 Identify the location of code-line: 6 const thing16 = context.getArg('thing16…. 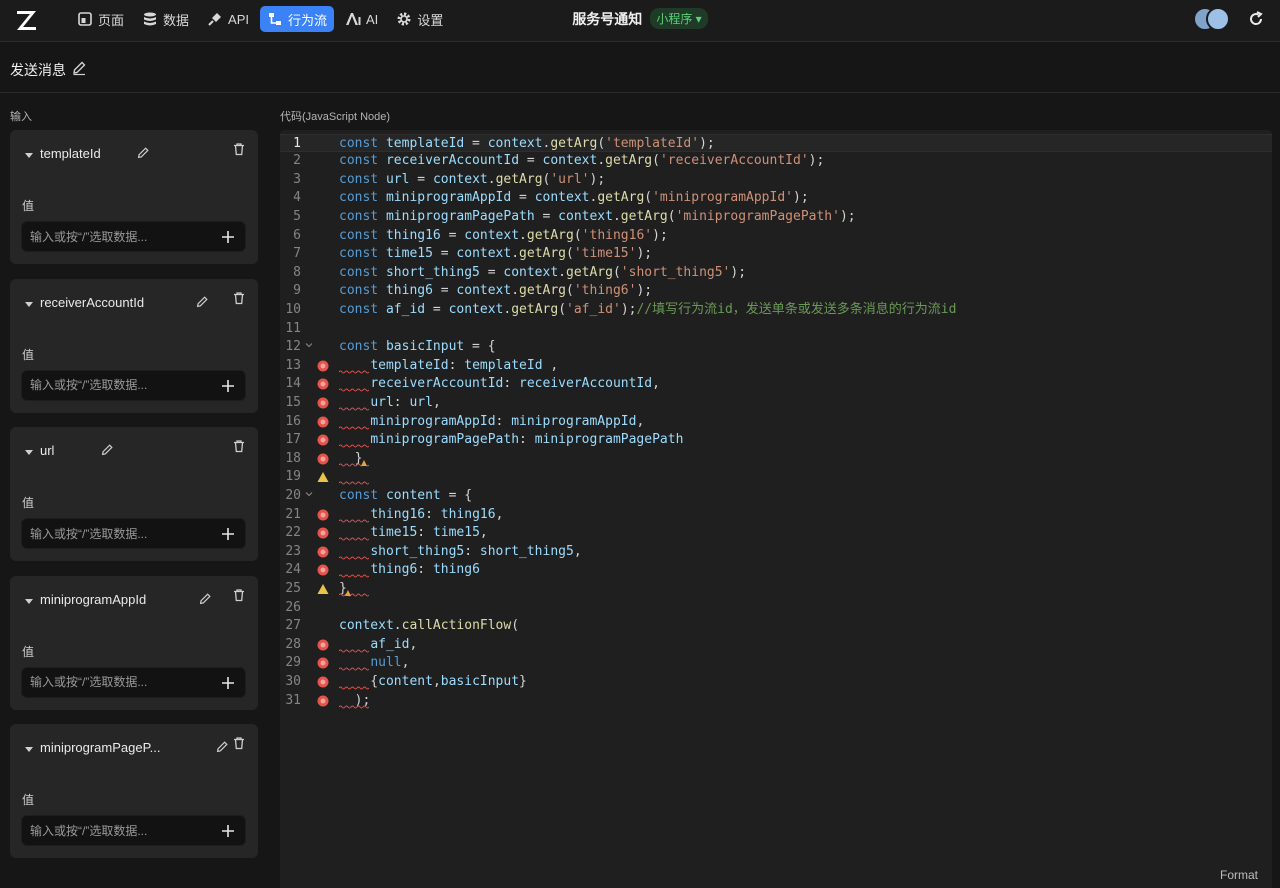
(776, 236).